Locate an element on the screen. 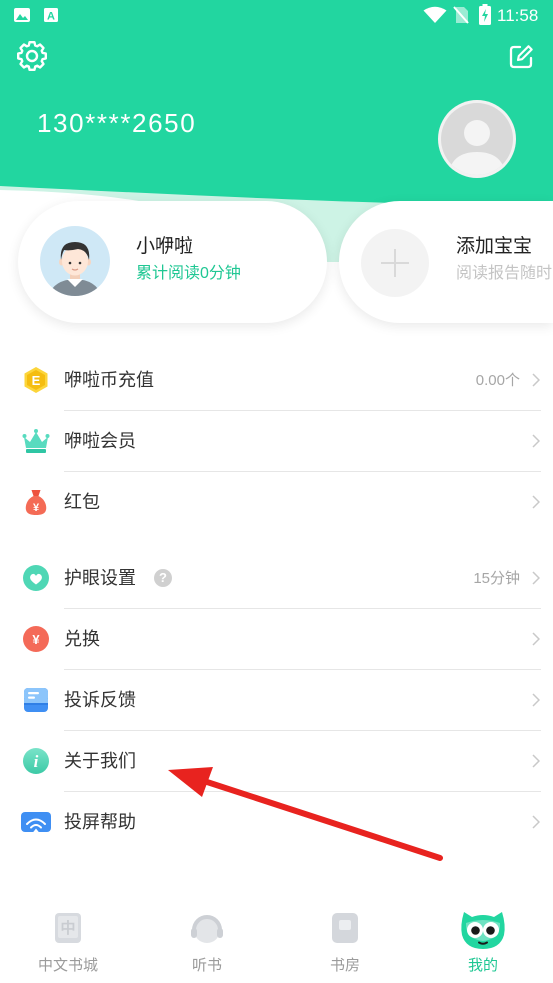 Image resolution: width=553 pixels, height=983 pixels. status-time: 11:58 is located at coordinates (518, 15).